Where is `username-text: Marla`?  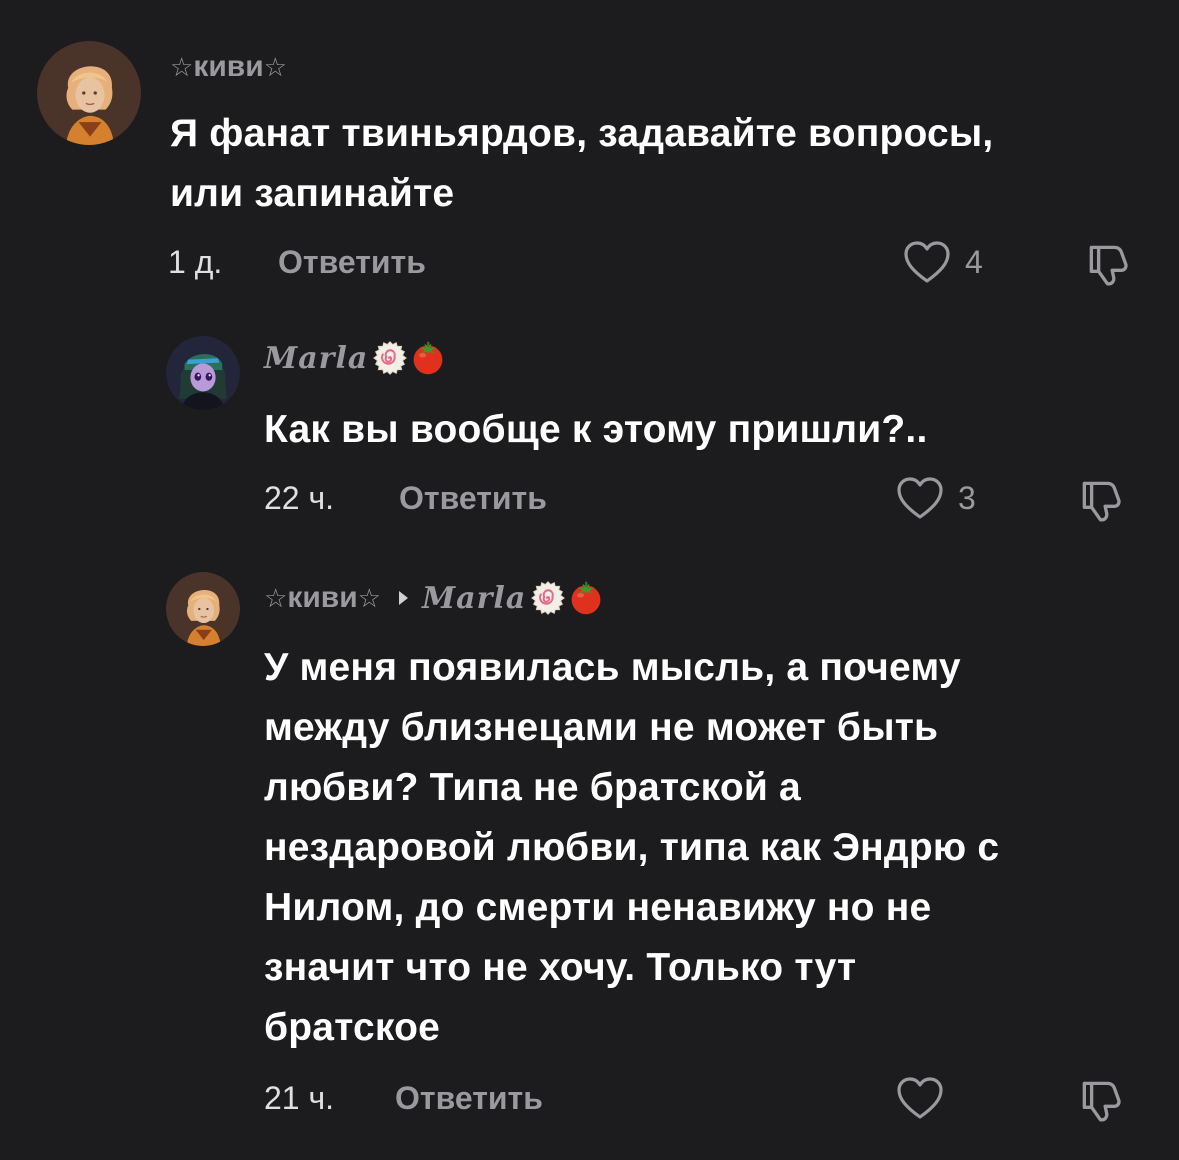 username-text: Marla is located at coordinates (316, 358).